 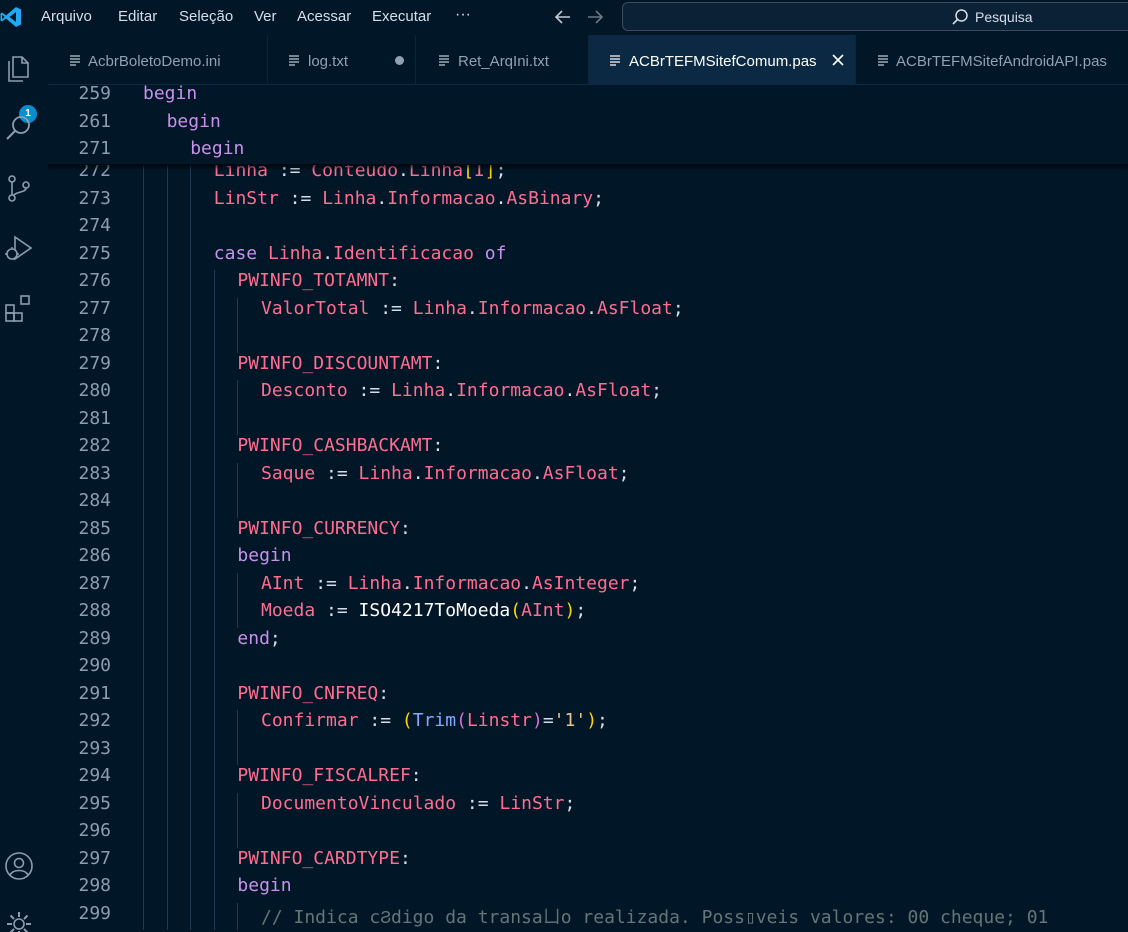 I want to click on code-token: ., so click(x=537, y=473).